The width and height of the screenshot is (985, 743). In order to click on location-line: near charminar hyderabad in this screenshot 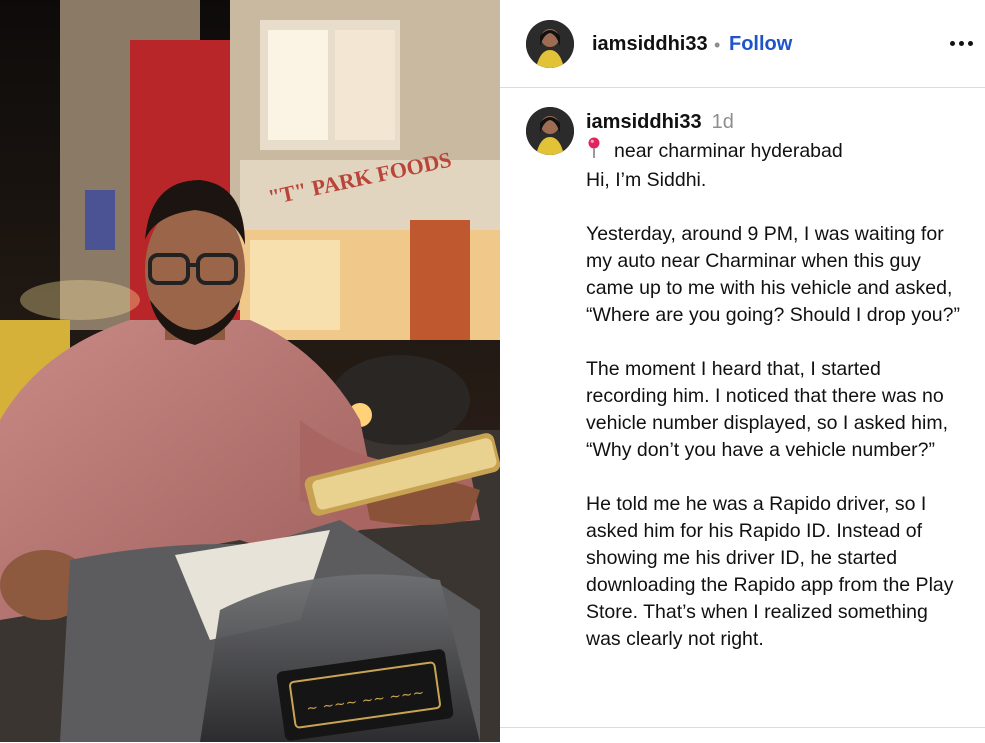, I will do `click(714, 149)`.